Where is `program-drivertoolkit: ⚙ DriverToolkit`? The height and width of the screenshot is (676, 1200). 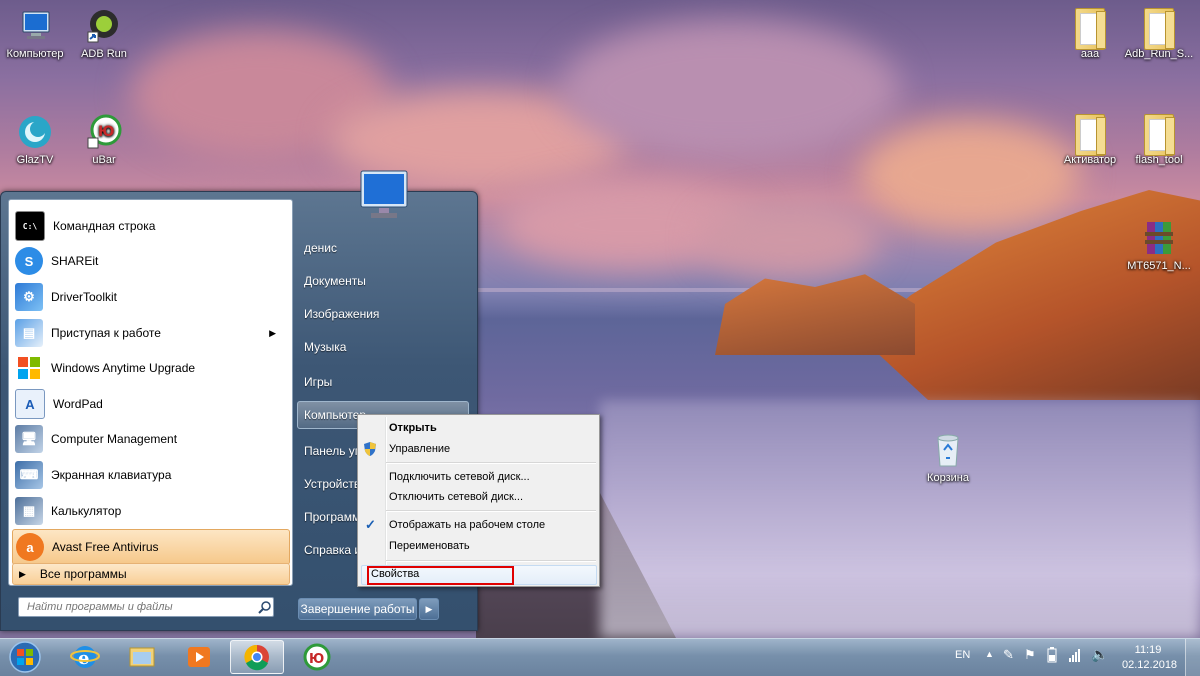 program-drivertoolkit: ⚙ DriverToolkit is located at coordinates (150, 297).